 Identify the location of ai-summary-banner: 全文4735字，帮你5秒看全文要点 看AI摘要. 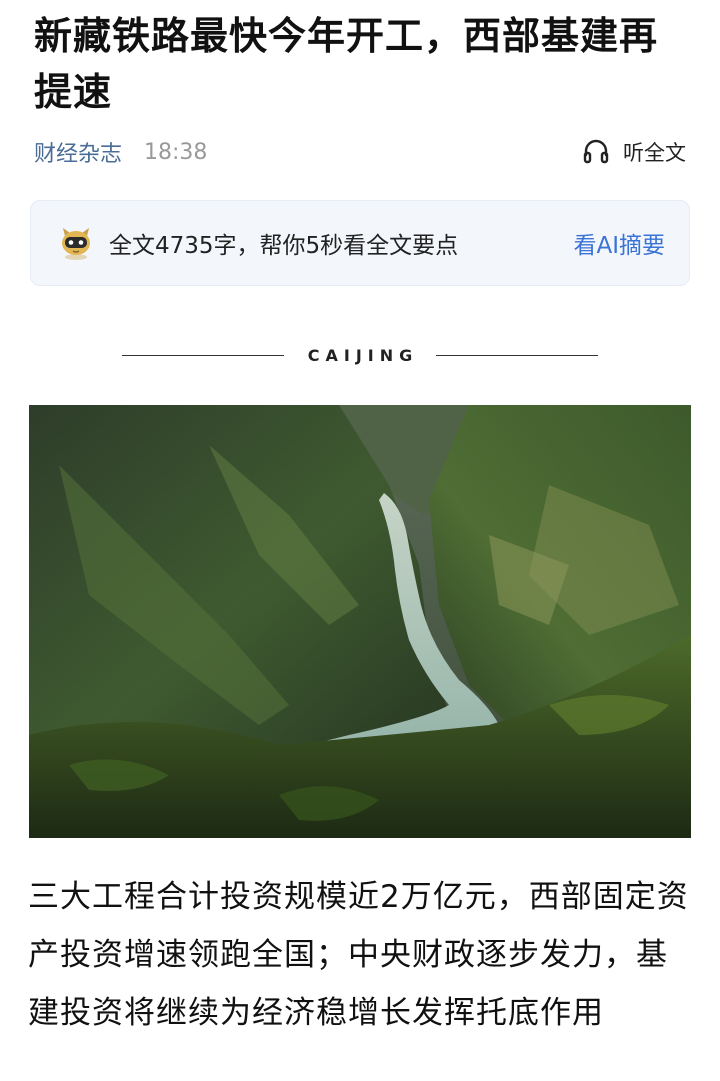
(360, 243).